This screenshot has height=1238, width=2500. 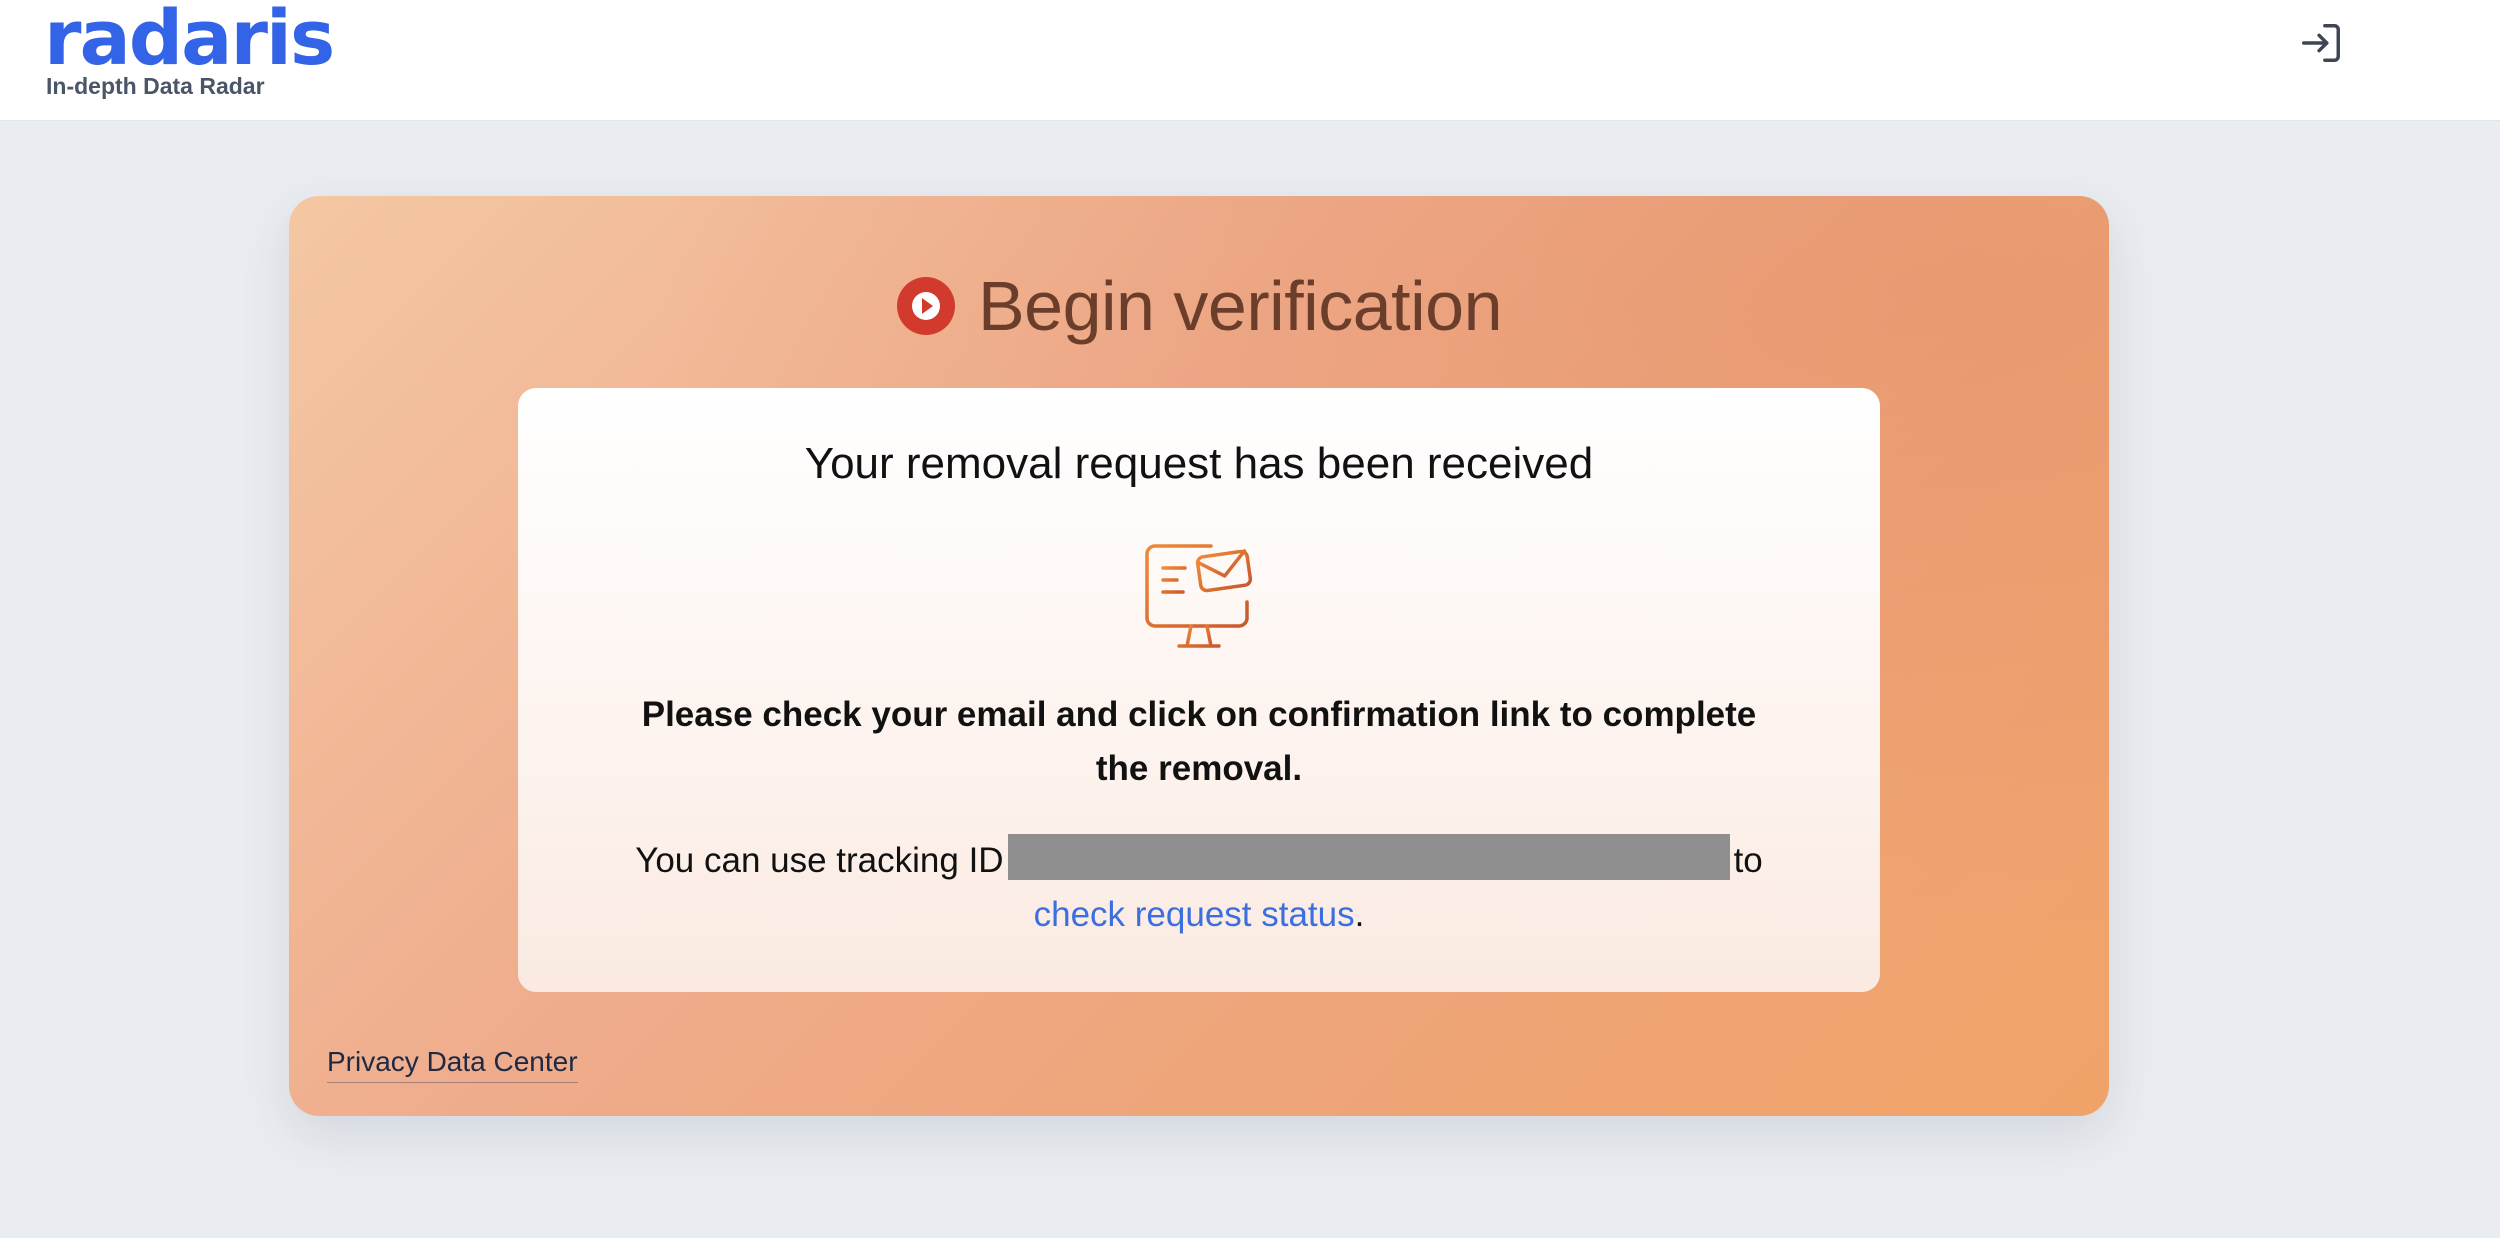 What do you see at coordinates (189, 38) in the screenshot?
I see `radaris-logo: radaris` at bounding box center [189, 38].